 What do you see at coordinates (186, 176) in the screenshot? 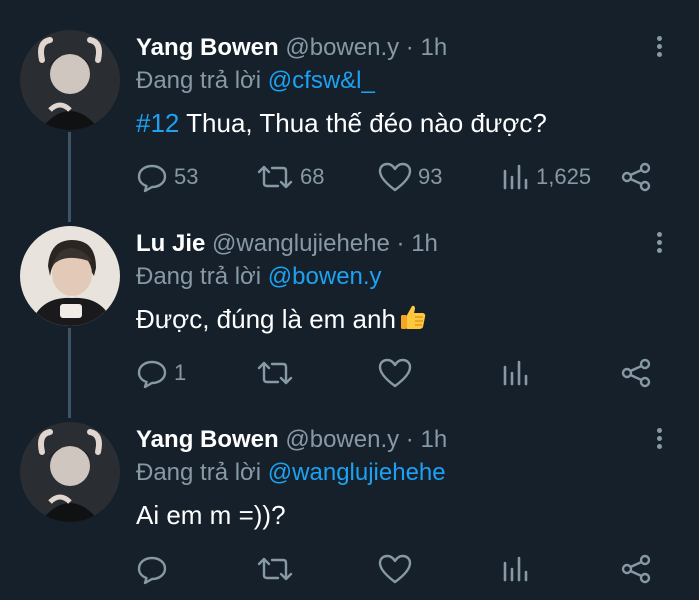
I see `reply-count: 53` at bounding box center [186, 176].